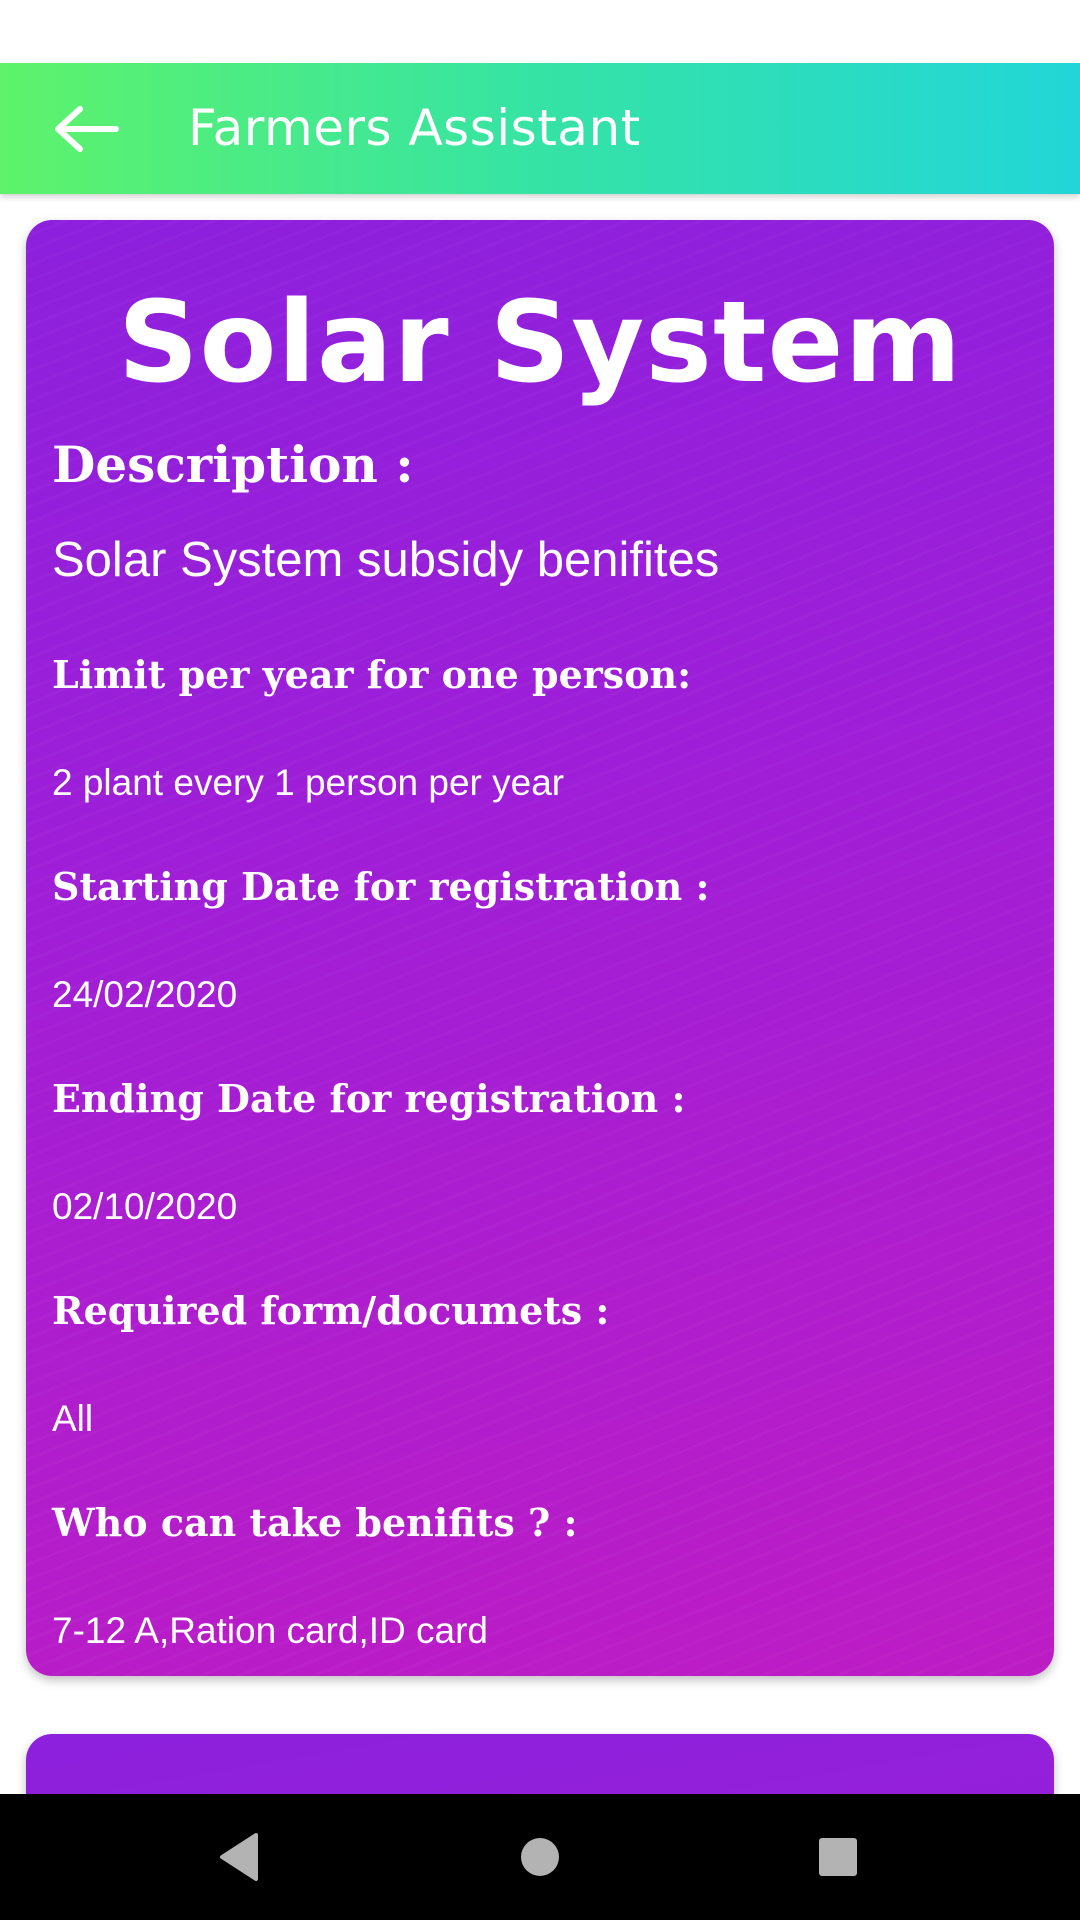 This screenshot has height=1920, width=1080. Describe the element at coordinates (145, 1206) in the screenshot. I see `end-date-value: 02/10/2020` at that location.